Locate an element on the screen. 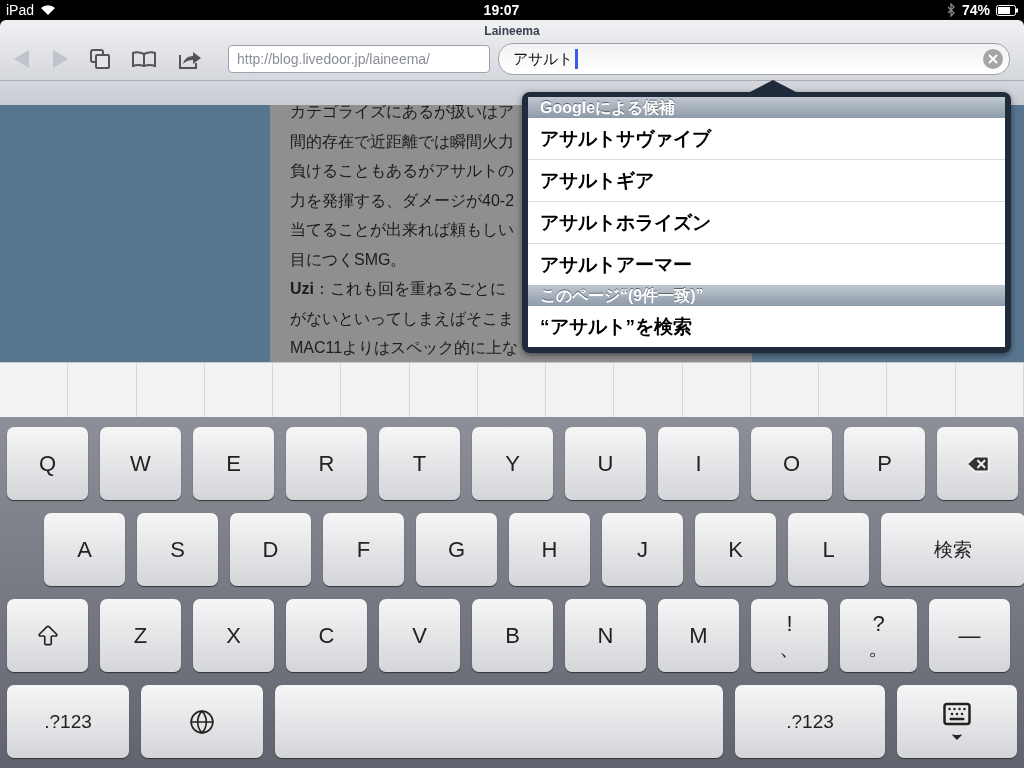 The height and width of the screenshot is (768, 1024). shift-key is located at coordinates (47, 635).